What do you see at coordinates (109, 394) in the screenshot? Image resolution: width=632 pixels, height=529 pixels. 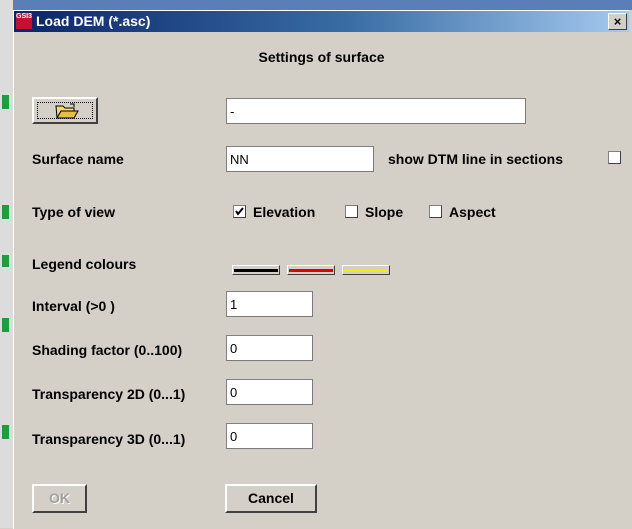 I see `transparency-2d-label: Transparency 2D (0...1)` at bounding box center [109, 394].